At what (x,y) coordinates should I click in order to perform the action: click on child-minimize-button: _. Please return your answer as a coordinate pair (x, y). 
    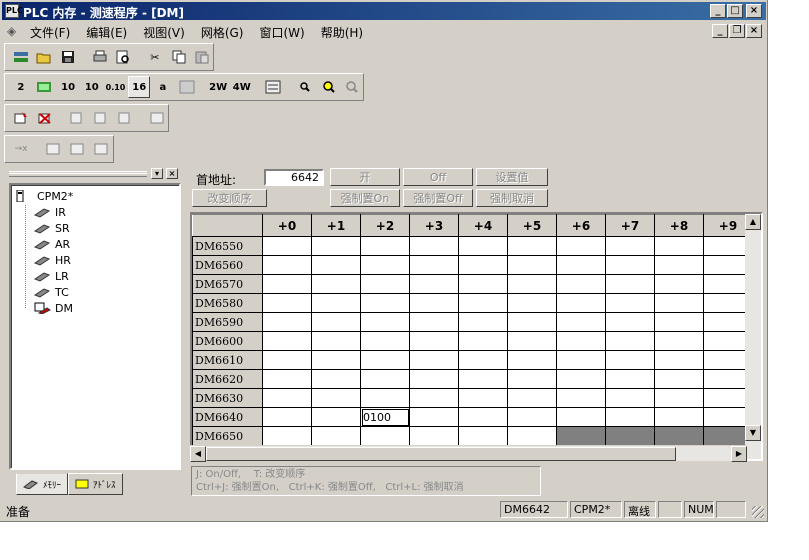
    Looking at the image, I should click on (720, 31).